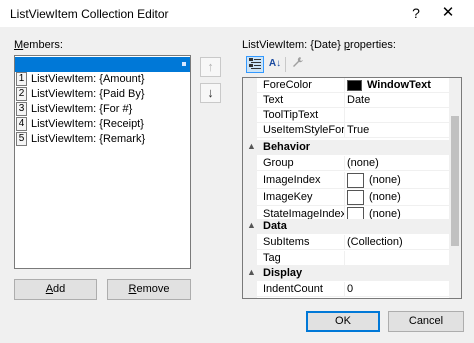  What do you see at coordinates (275, 64) in the screenshot?
I see `alphabetical-icon: A↓` at bounding box center [275, 64].